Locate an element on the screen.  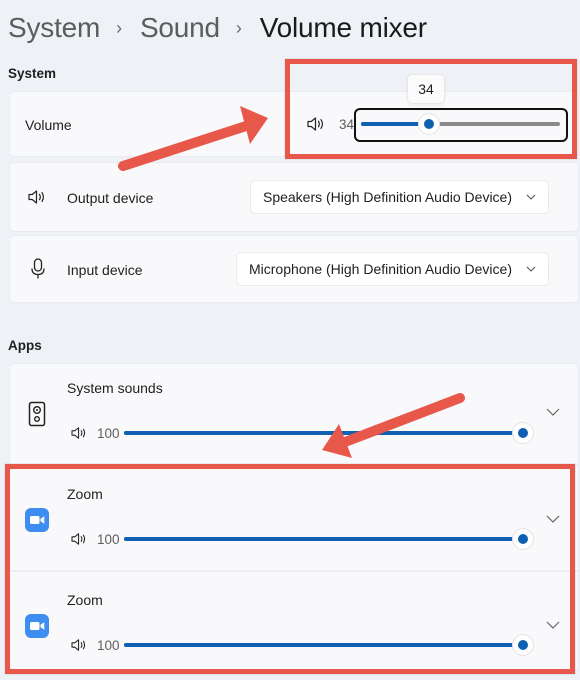
input-device-label: Input device is located at coordinates (105, 270).